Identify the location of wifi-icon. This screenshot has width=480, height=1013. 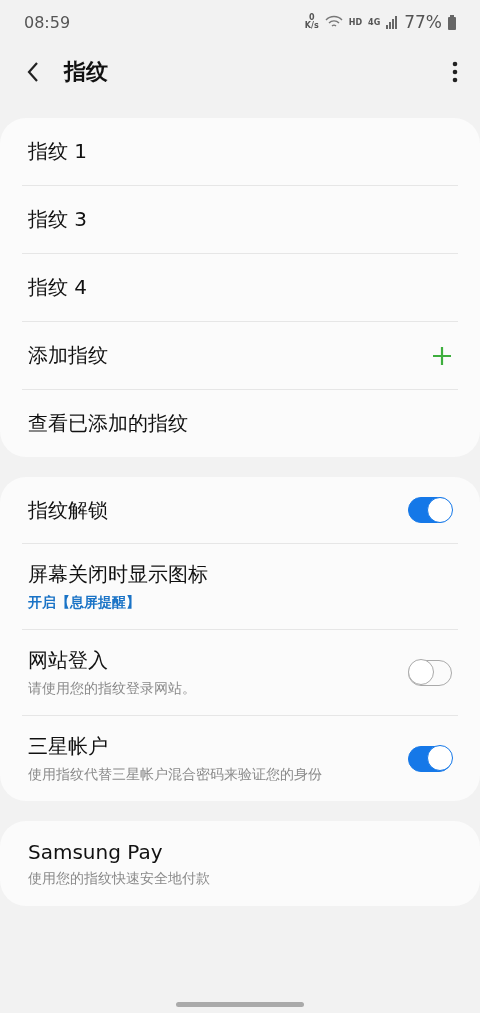
(333, 22).